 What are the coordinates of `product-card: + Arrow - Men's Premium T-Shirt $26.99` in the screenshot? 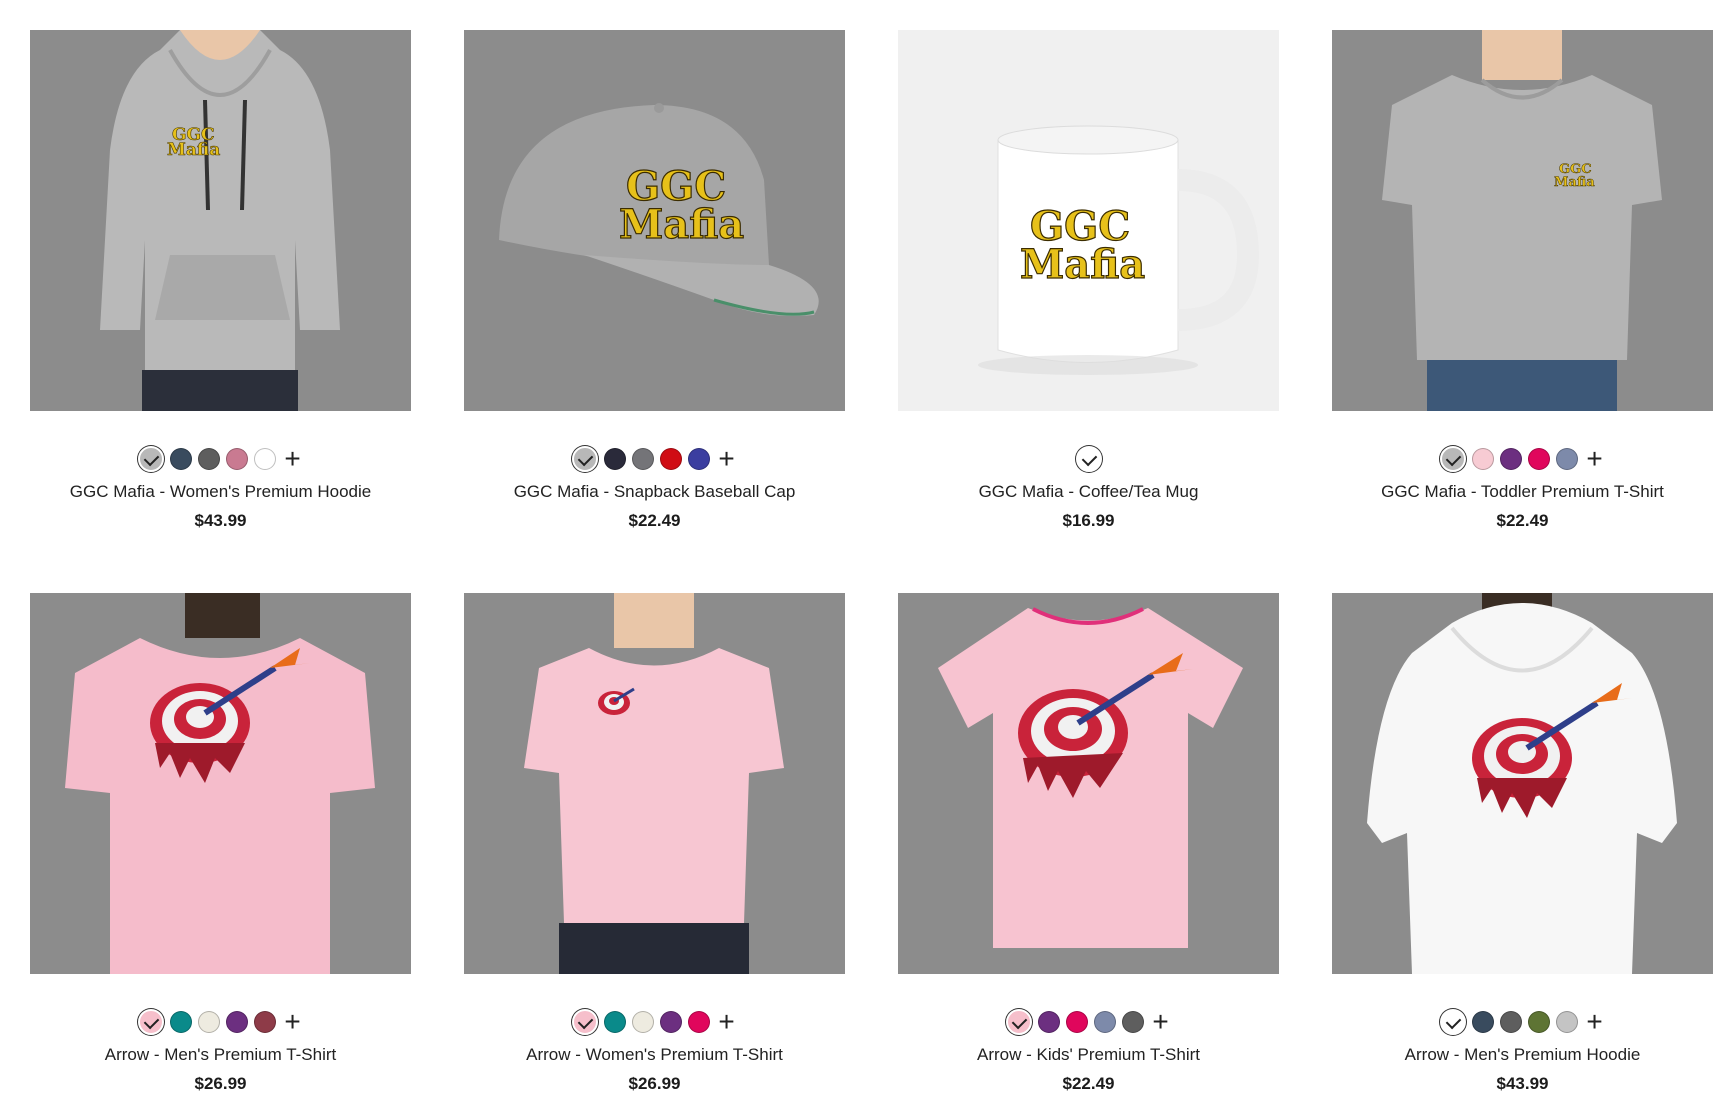 It's located at (220, 843).